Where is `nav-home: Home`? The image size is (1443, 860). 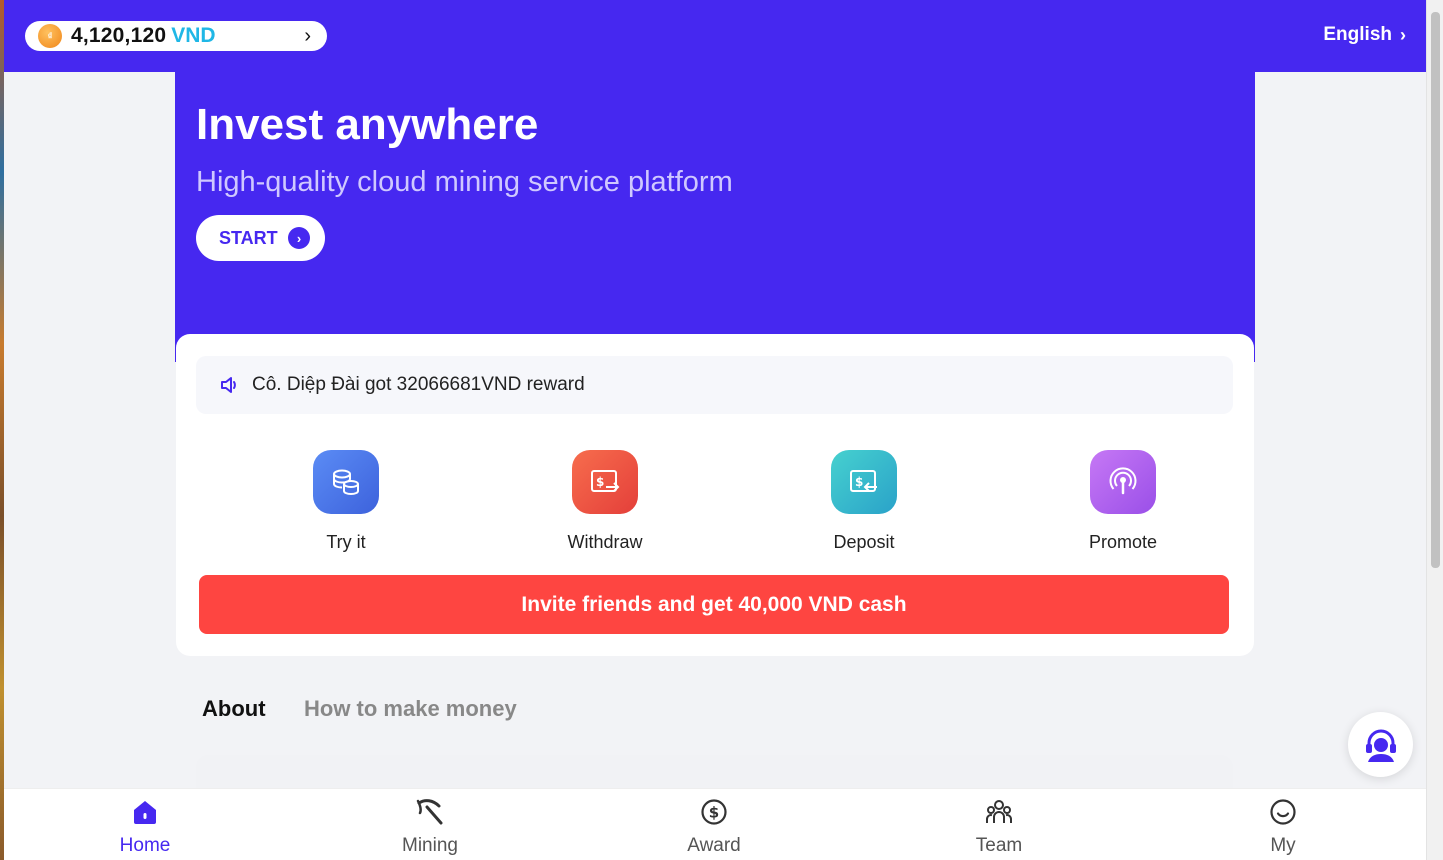 nav-home: Home is located at coordinates (145, 827).